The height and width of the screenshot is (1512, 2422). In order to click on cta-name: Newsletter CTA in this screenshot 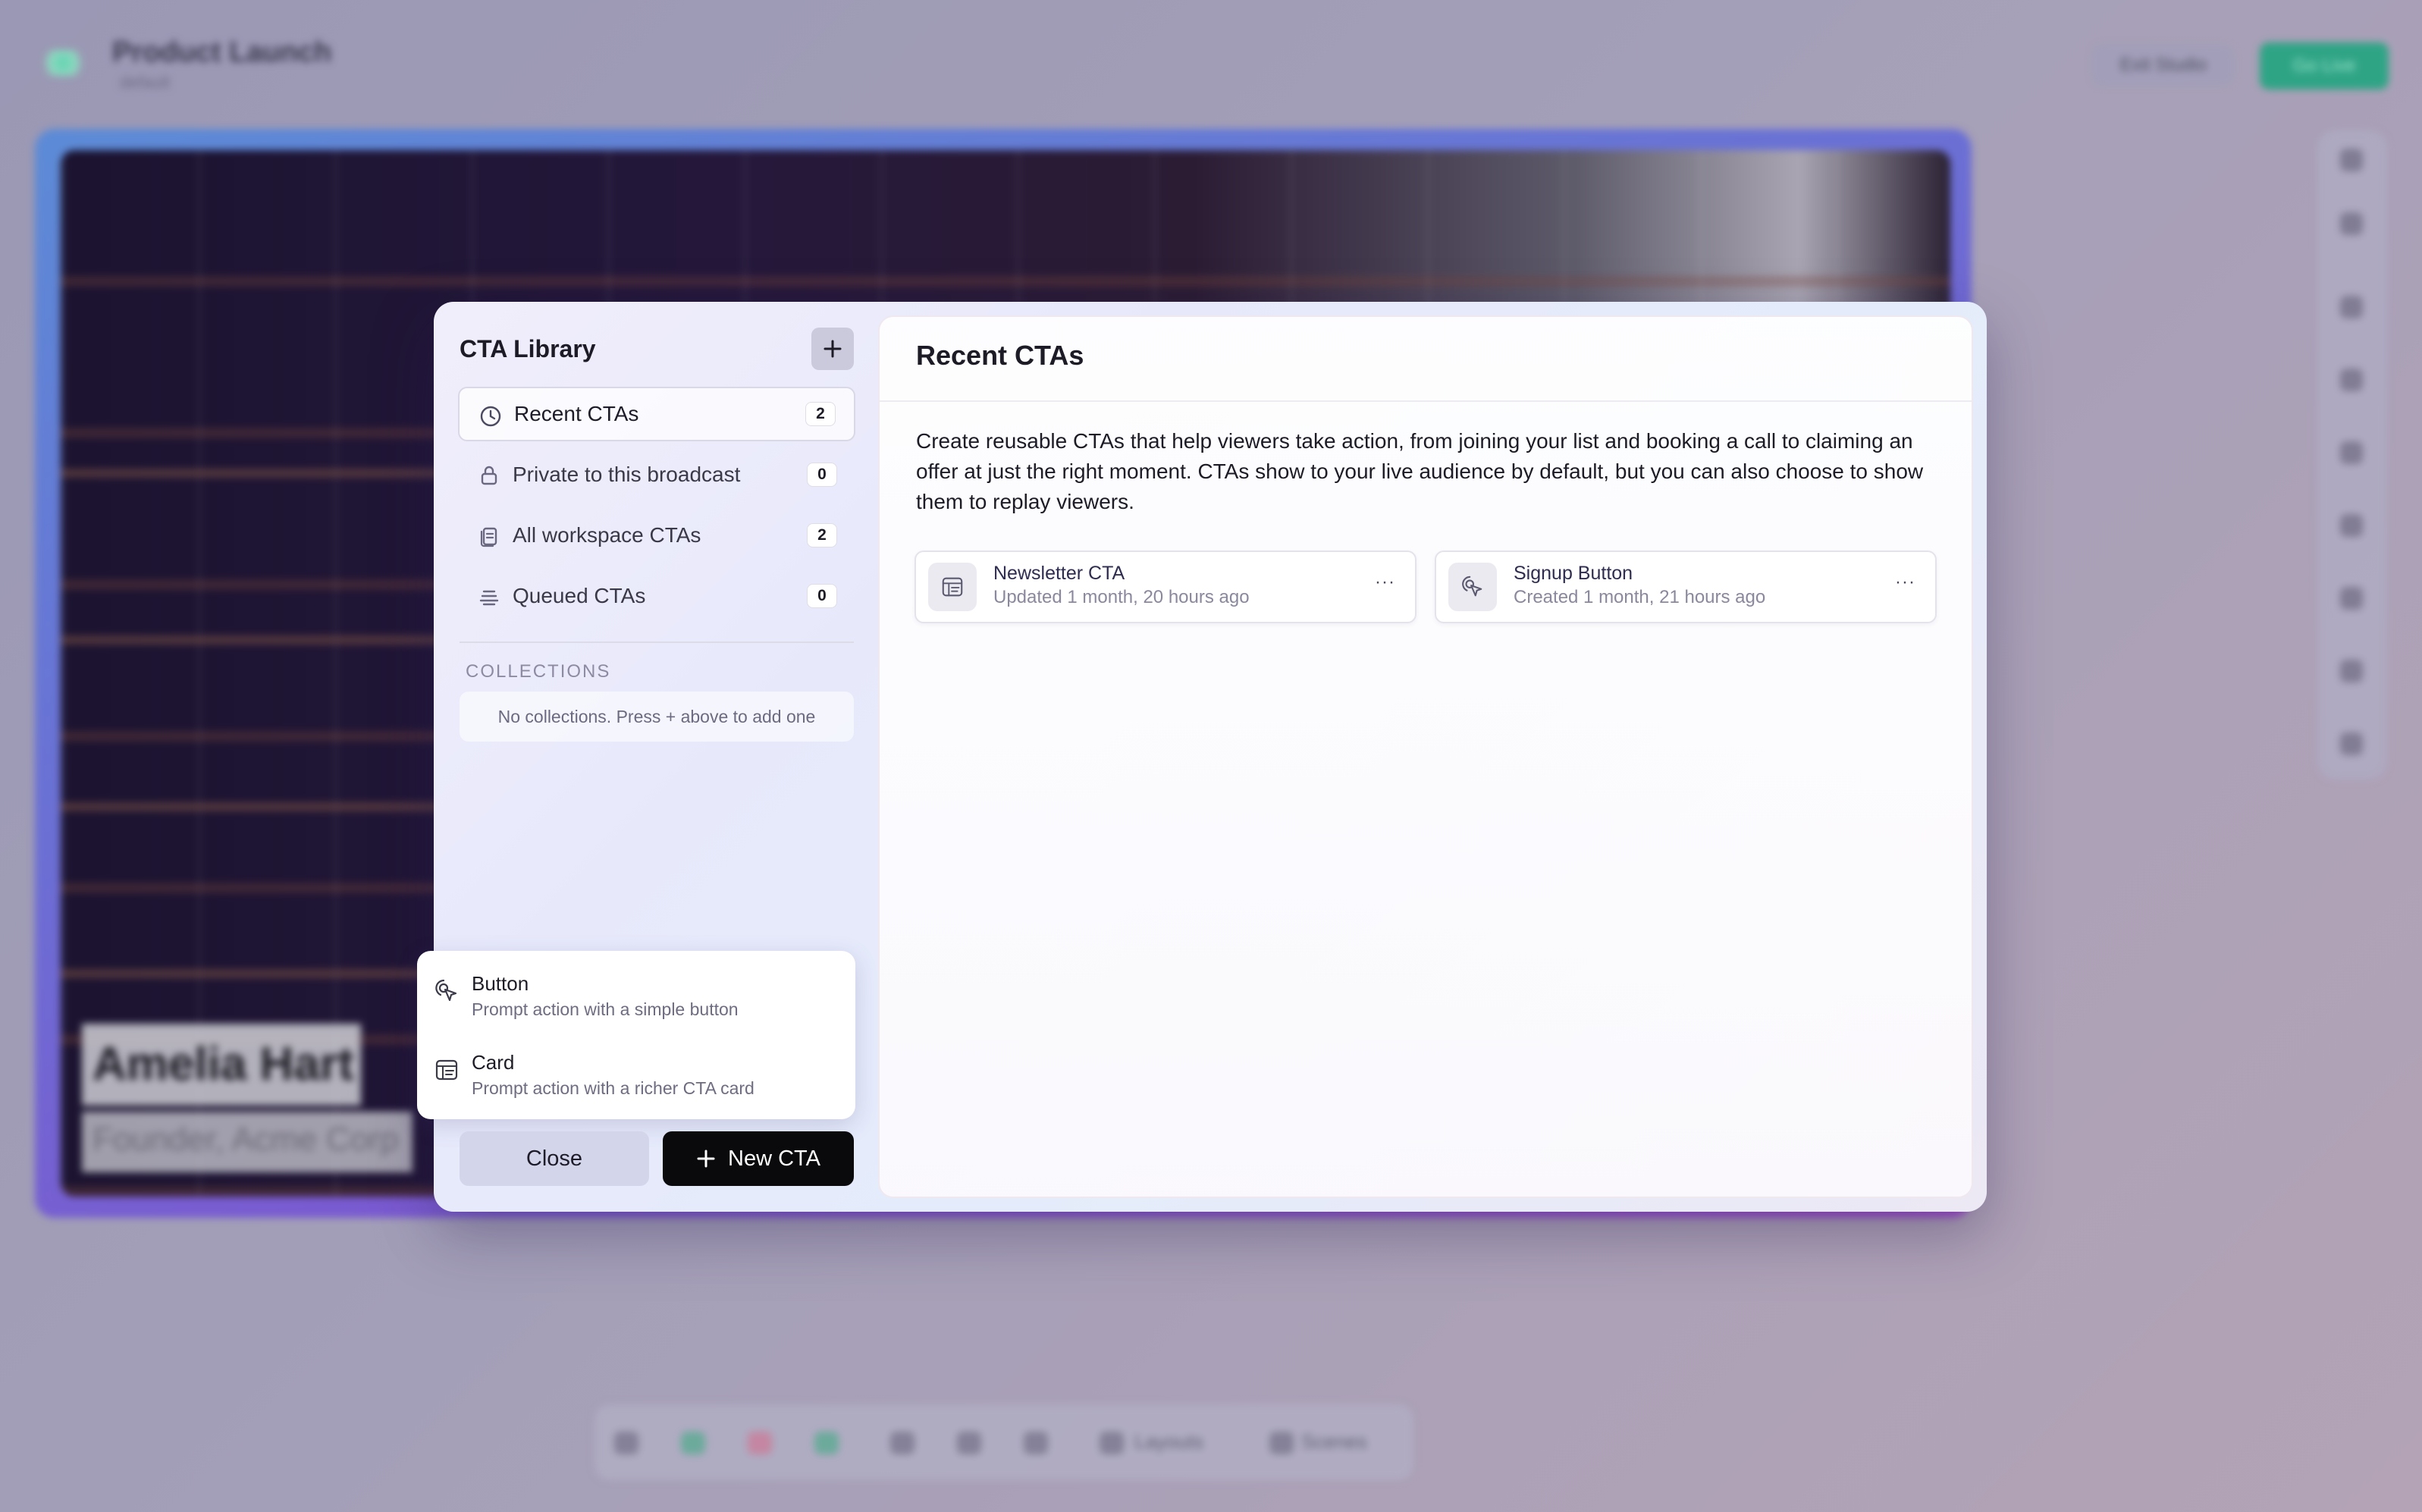, I will do `click(1059, 573)`.